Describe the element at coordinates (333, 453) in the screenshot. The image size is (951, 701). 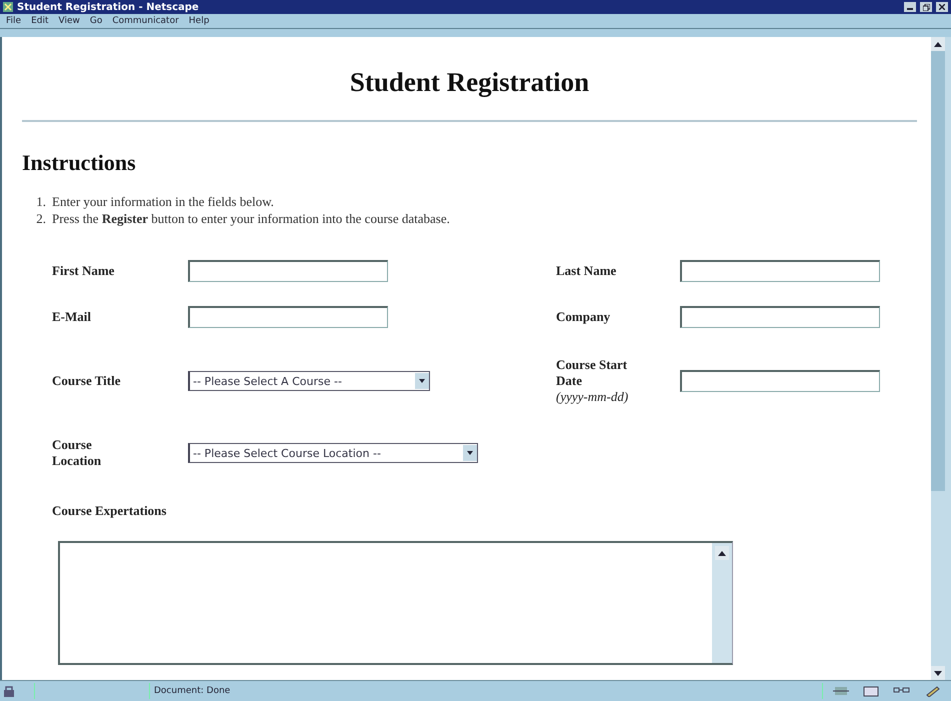
I see `dropdown: -- Please Select Course Location --` at that location.